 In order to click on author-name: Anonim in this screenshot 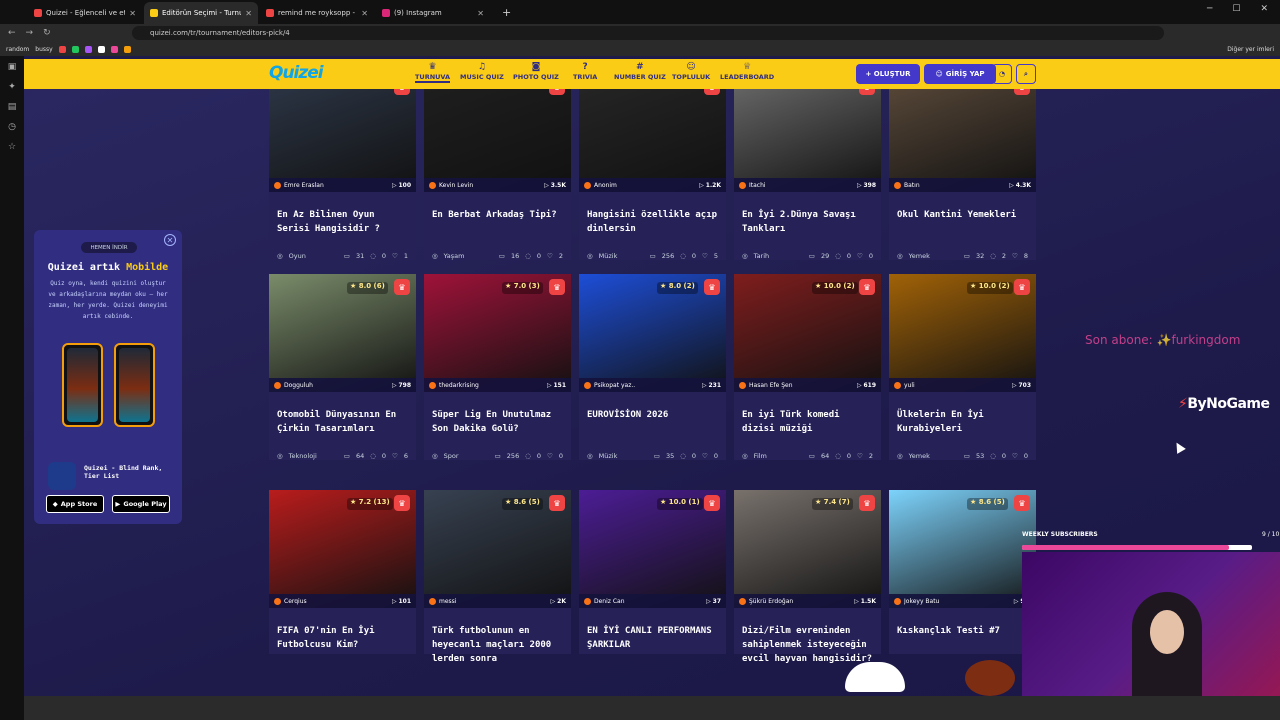, I will do `click(646, 185)`.